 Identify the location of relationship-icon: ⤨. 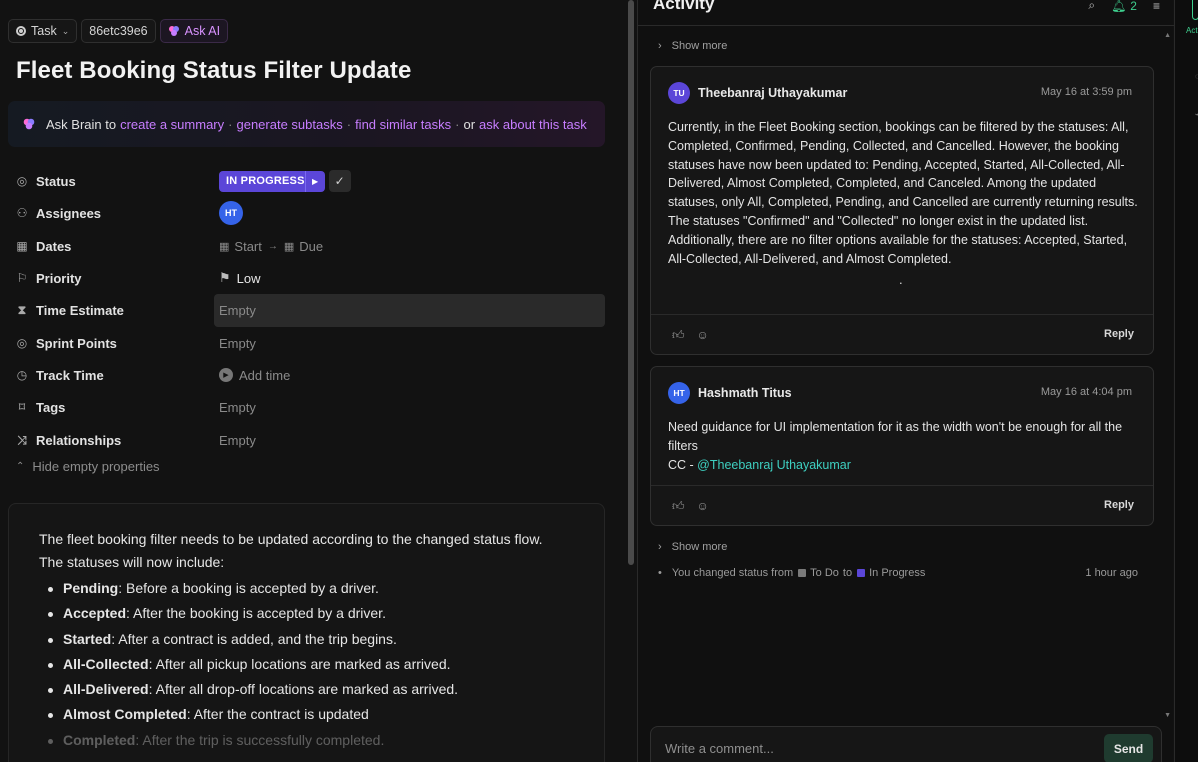
(22, 440).